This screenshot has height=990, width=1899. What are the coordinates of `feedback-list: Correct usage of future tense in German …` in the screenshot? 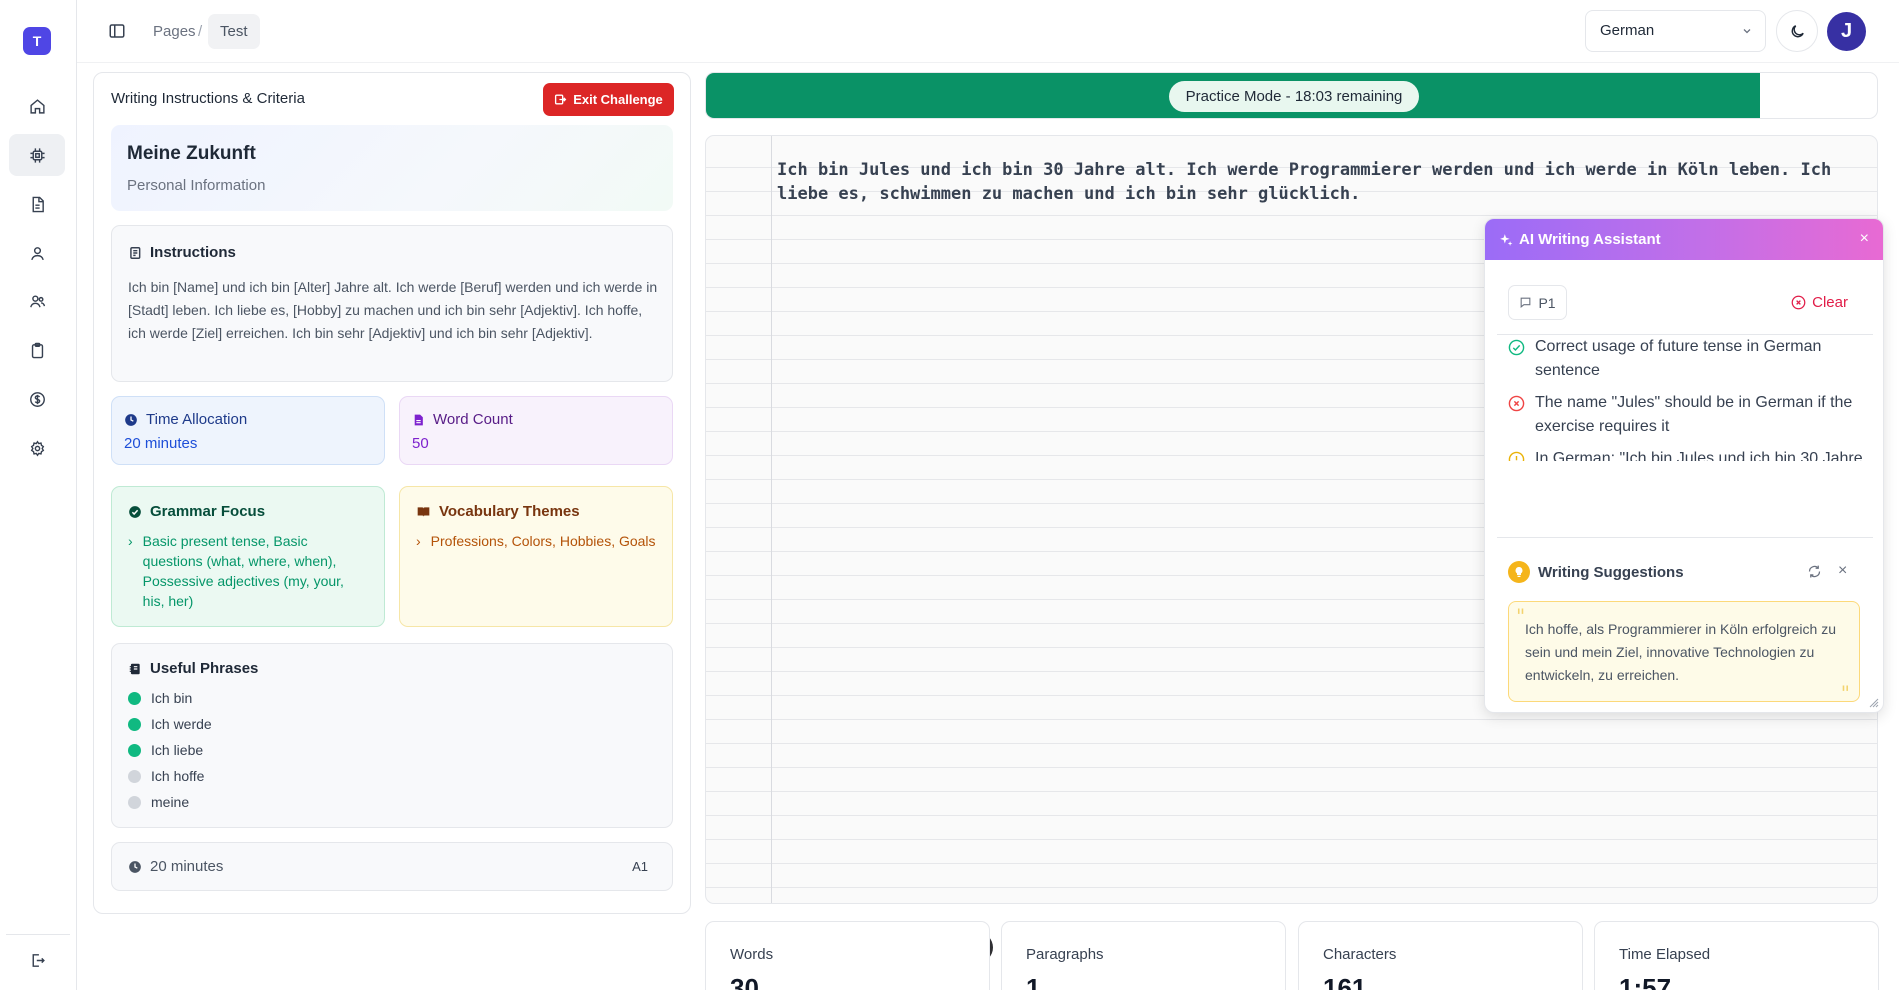 It's located at (1688, 398).